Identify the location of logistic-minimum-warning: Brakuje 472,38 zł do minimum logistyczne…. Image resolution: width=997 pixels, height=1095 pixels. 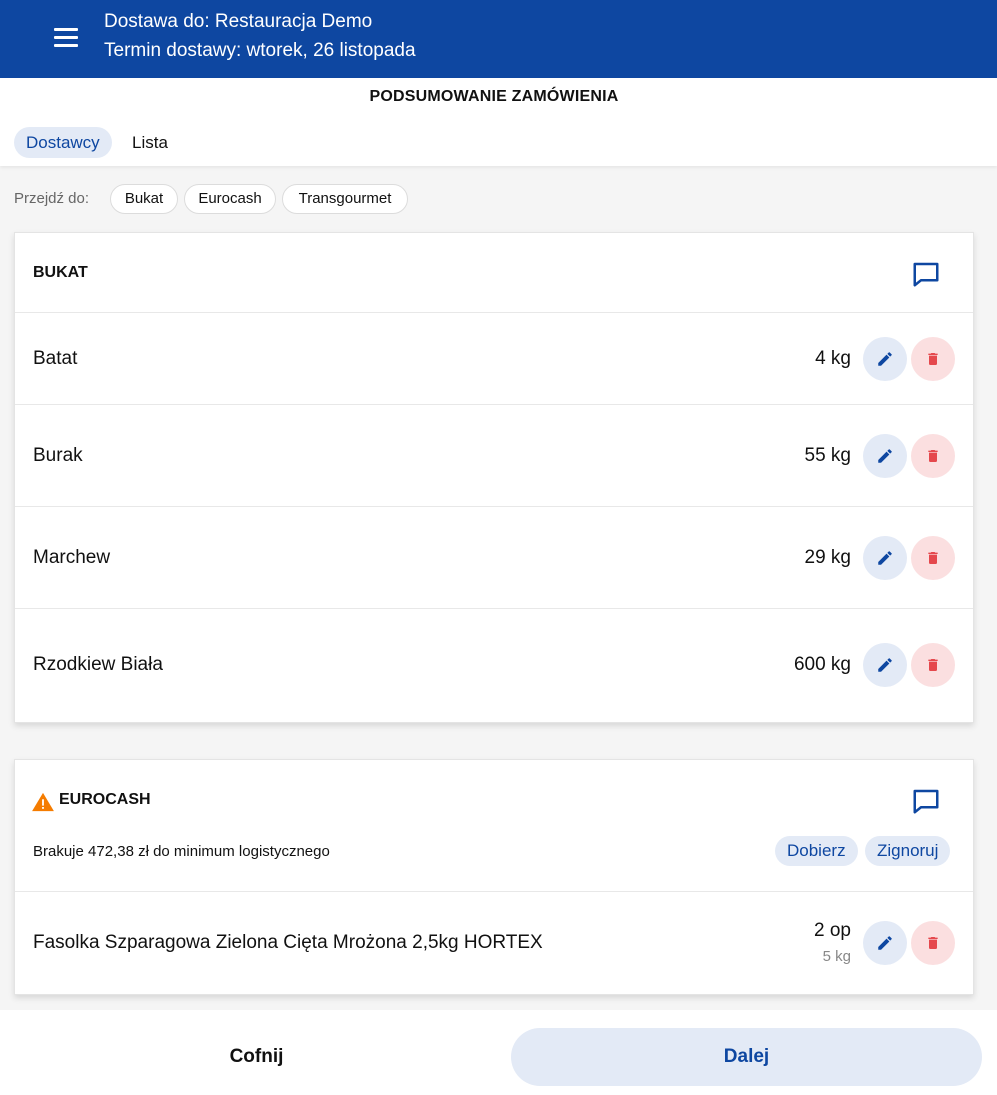
(181, 851).